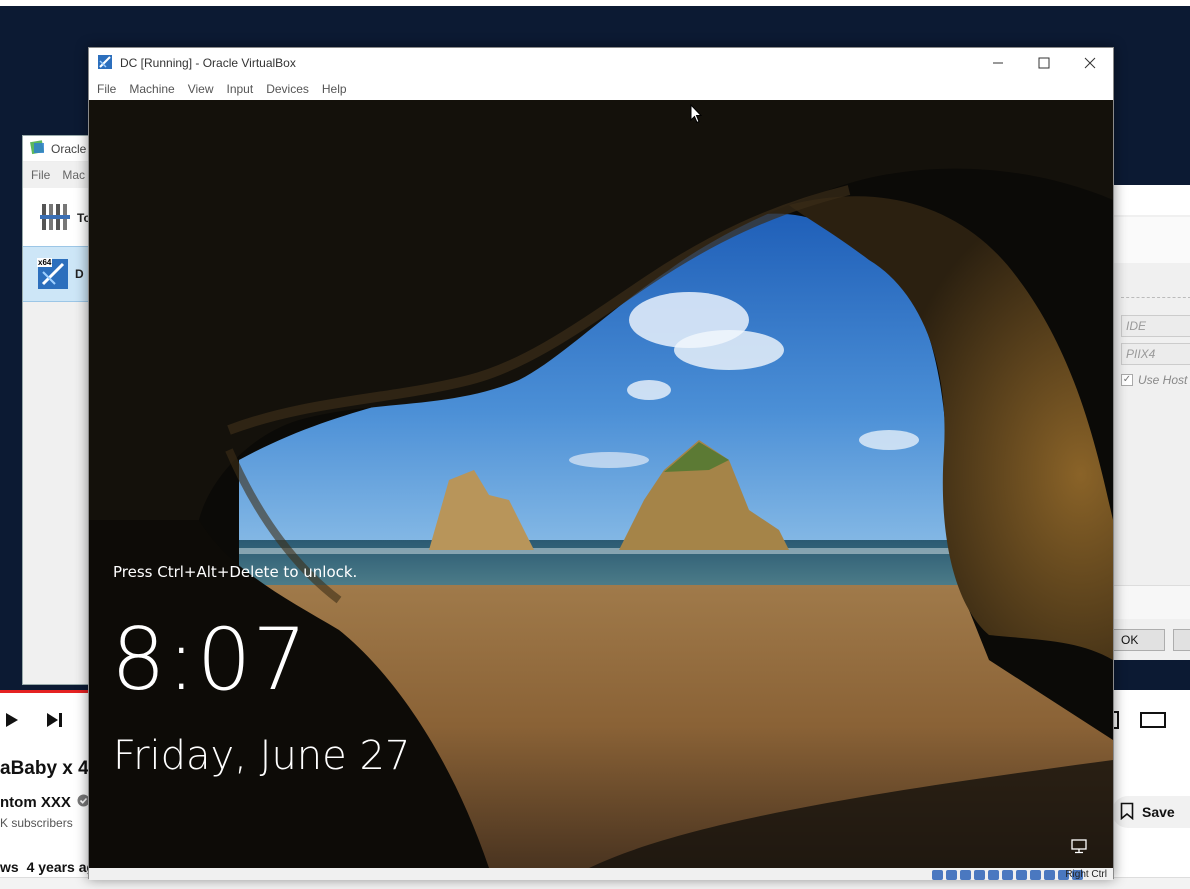 The image size is (1190, 889). What do you see at coordinates (1153, 721) in the screenshot?
I see `theater-mode-icon` at bounding box center [1153, 721].